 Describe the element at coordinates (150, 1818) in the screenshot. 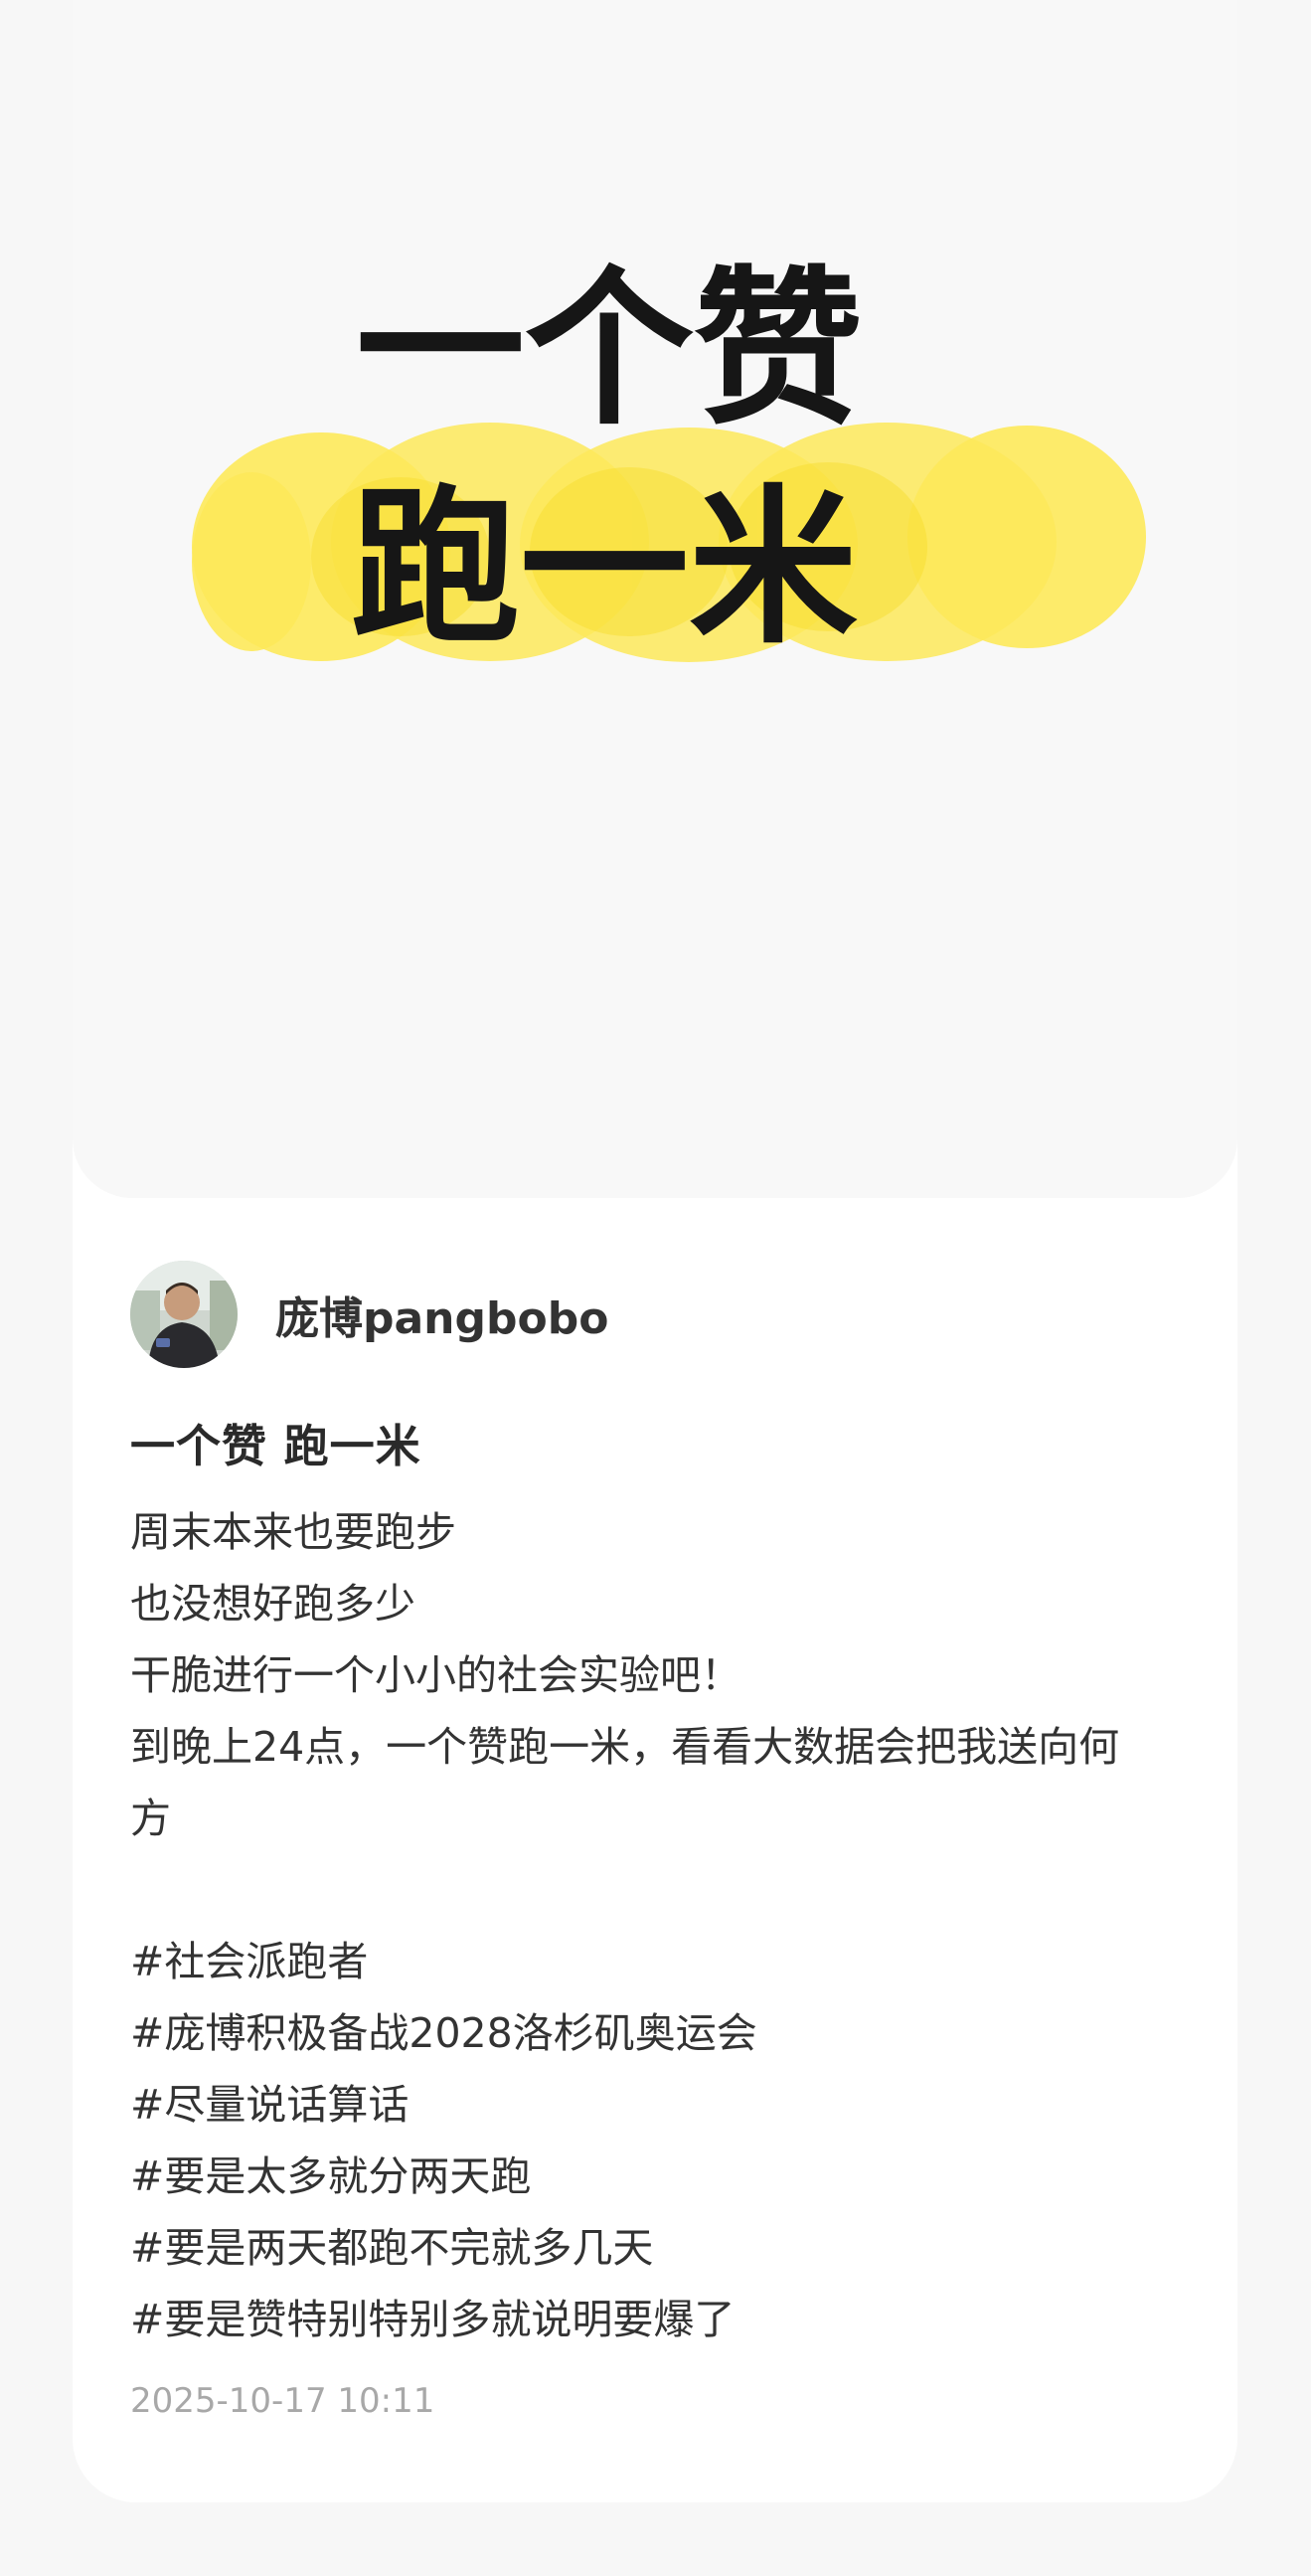

I see `body-line: 方` at that location.